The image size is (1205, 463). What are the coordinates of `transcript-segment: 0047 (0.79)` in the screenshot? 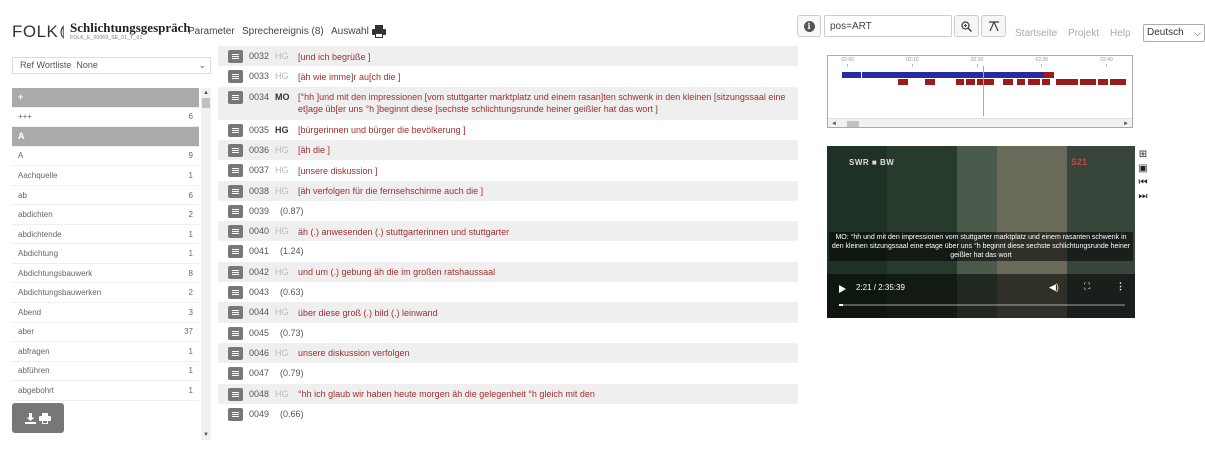 It's located at (508, 373).